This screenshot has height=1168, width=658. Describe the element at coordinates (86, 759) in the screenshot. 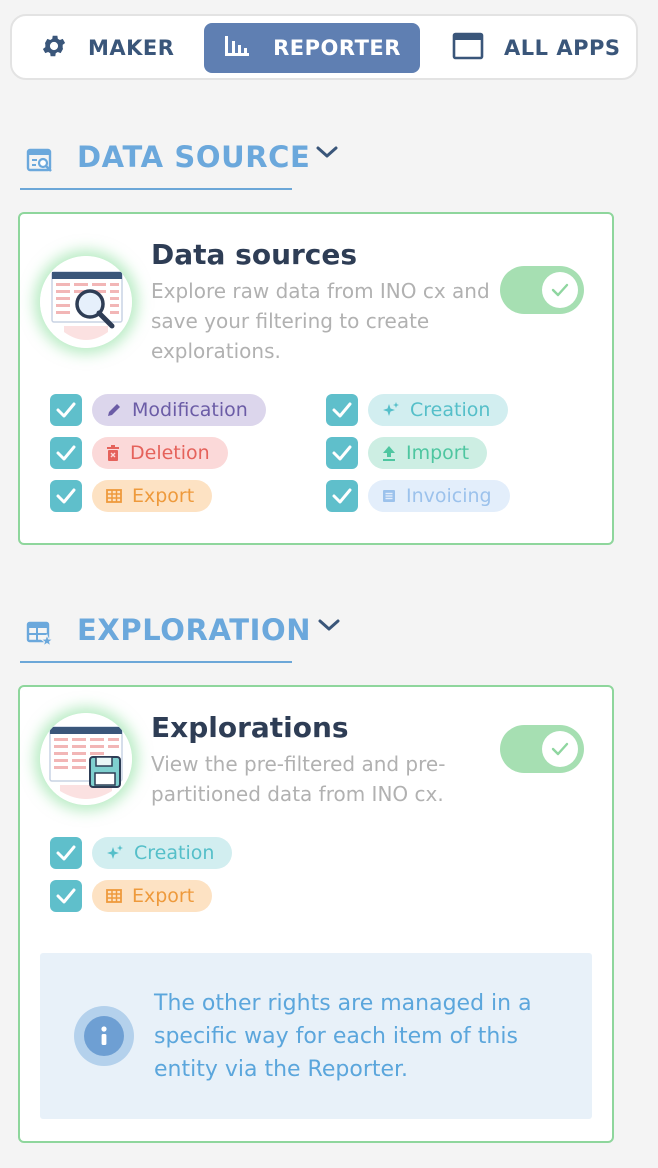

I see `spreadsheet-save-illustration` at that location.